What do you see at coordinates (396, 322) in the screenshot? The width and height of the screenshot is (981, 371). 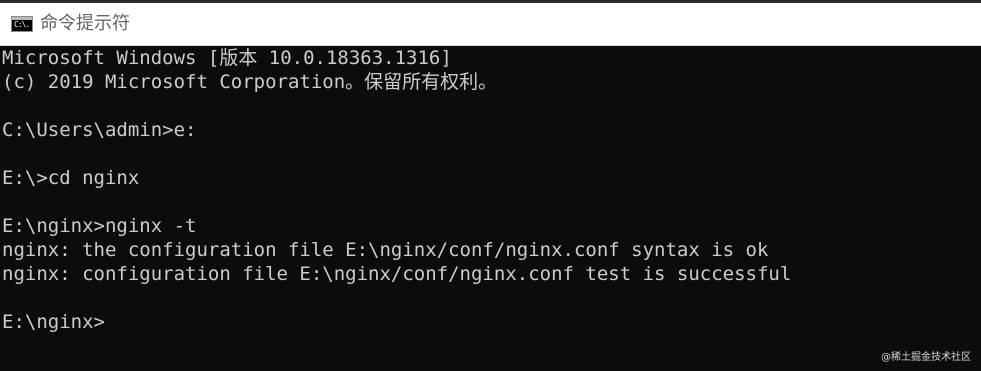 I see `console-prompt-line: E:\nginx>` at bounding box center [396, 322].